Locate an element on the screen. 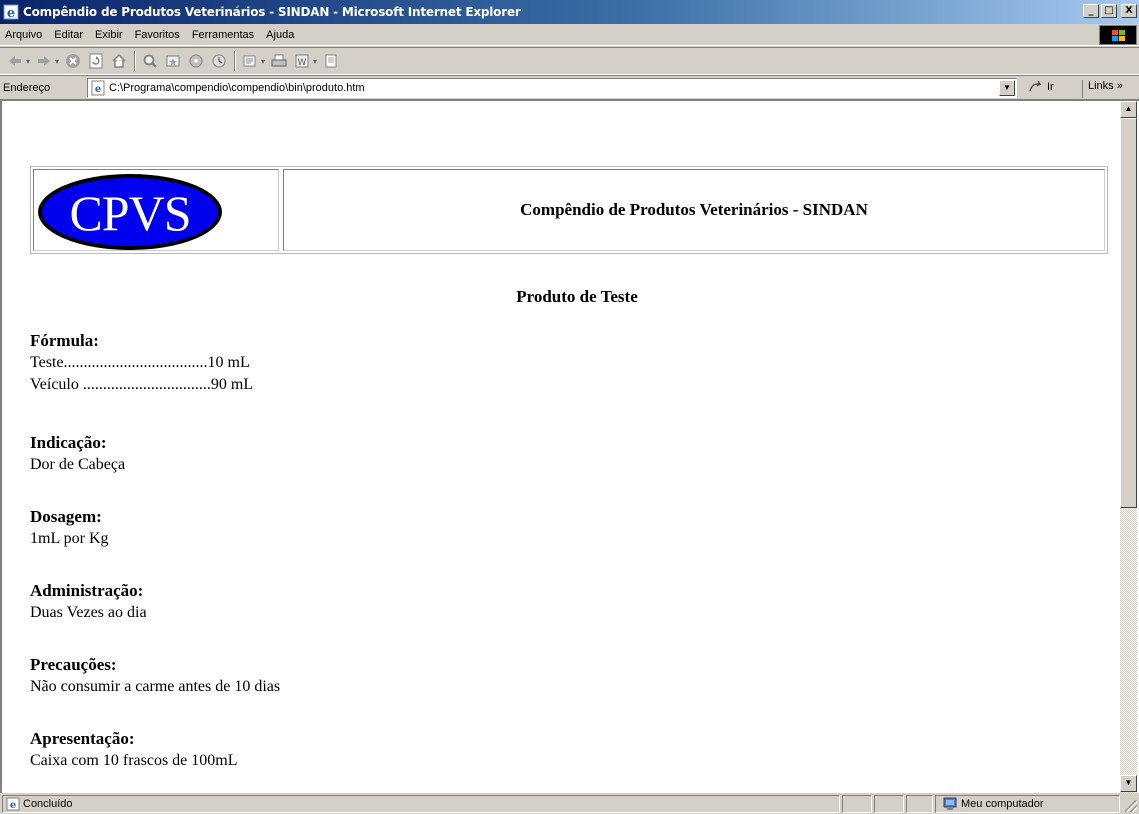 The height and width of the screenshot is (814, 1139). menu-ajuda: Ajuda is located at coordinates (280, 35).